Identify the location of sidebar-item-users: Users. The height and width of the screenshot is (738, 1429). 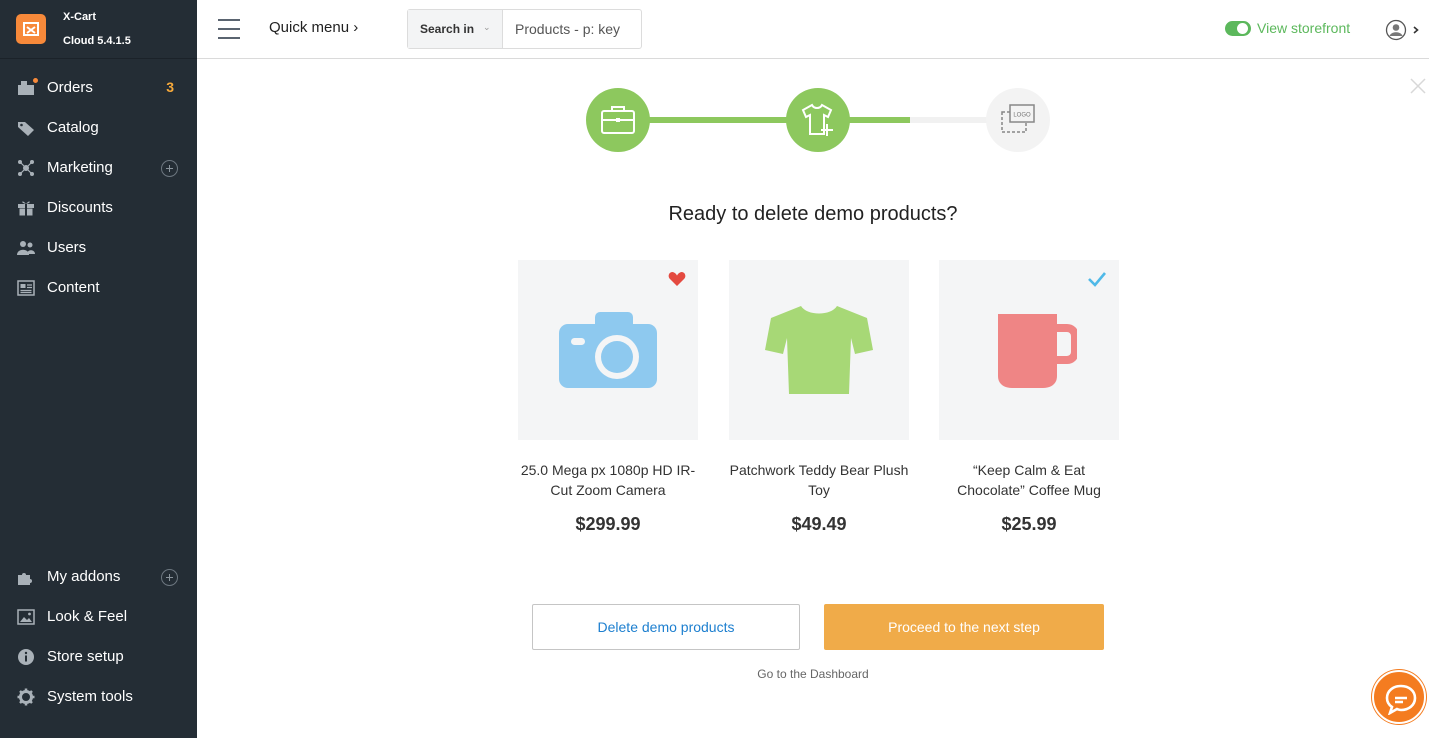
(98, 248).